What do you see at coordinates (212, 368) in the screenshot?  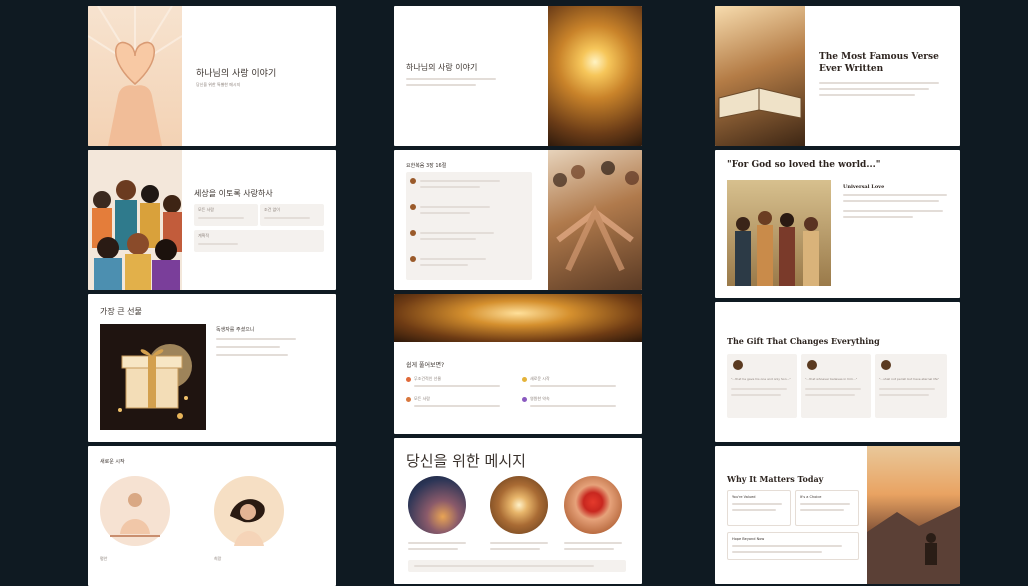 I see `slide-greatest-gift-korean: 가장 큰 선물 독생자를 주셨으니` at bounding box center [212, 368].